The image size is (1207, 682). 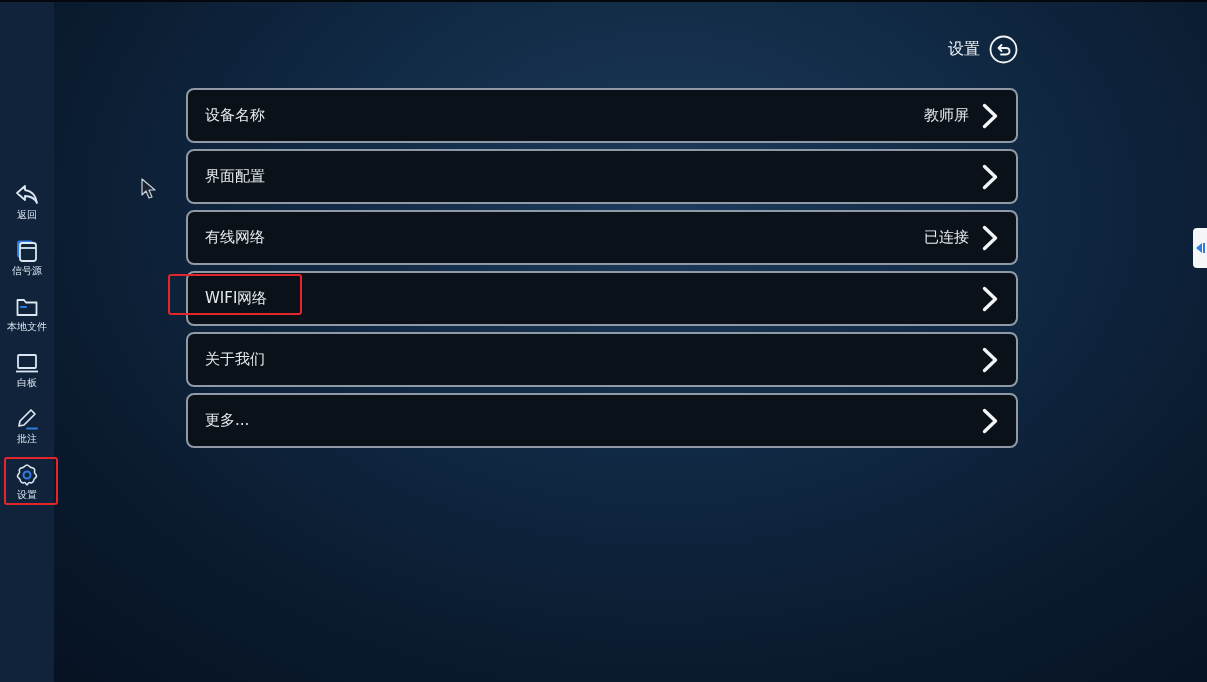 I want to click on row-label: 界面配置, so click(x=235, y=177).